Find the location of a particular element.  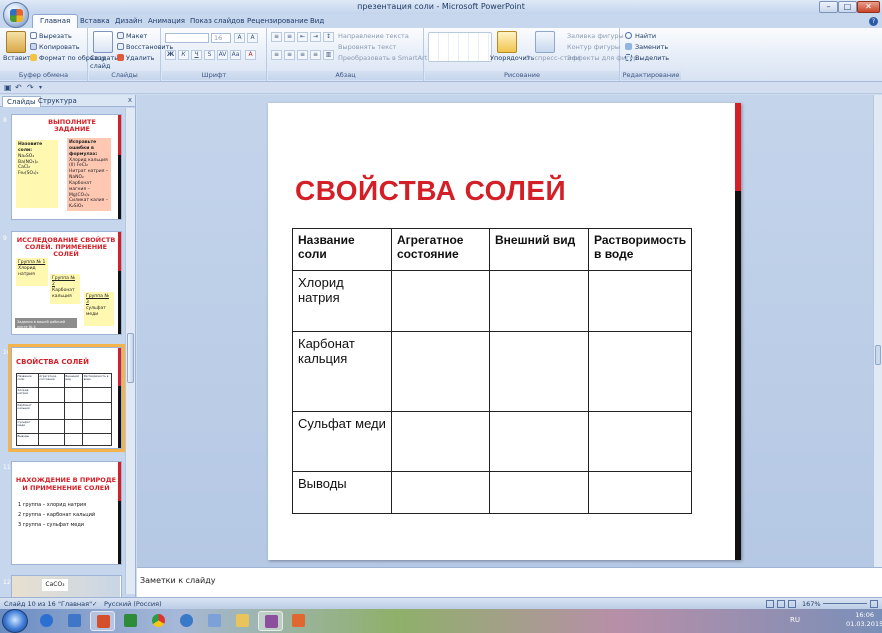

spellcheck-icon: ✓ is located at coordinates (94, 604).